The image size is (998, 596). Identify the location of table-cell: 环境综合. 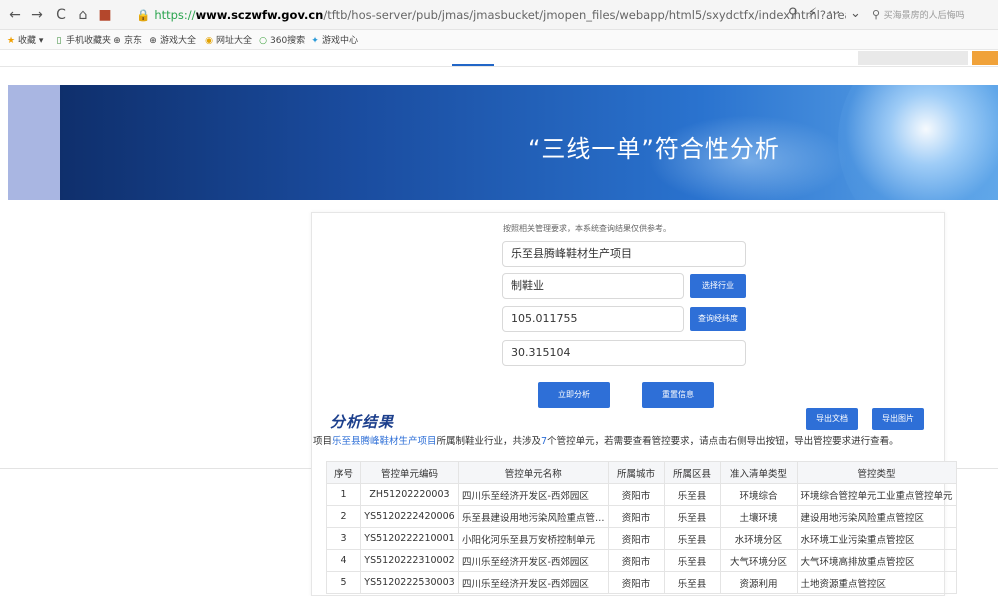
(758, 494).